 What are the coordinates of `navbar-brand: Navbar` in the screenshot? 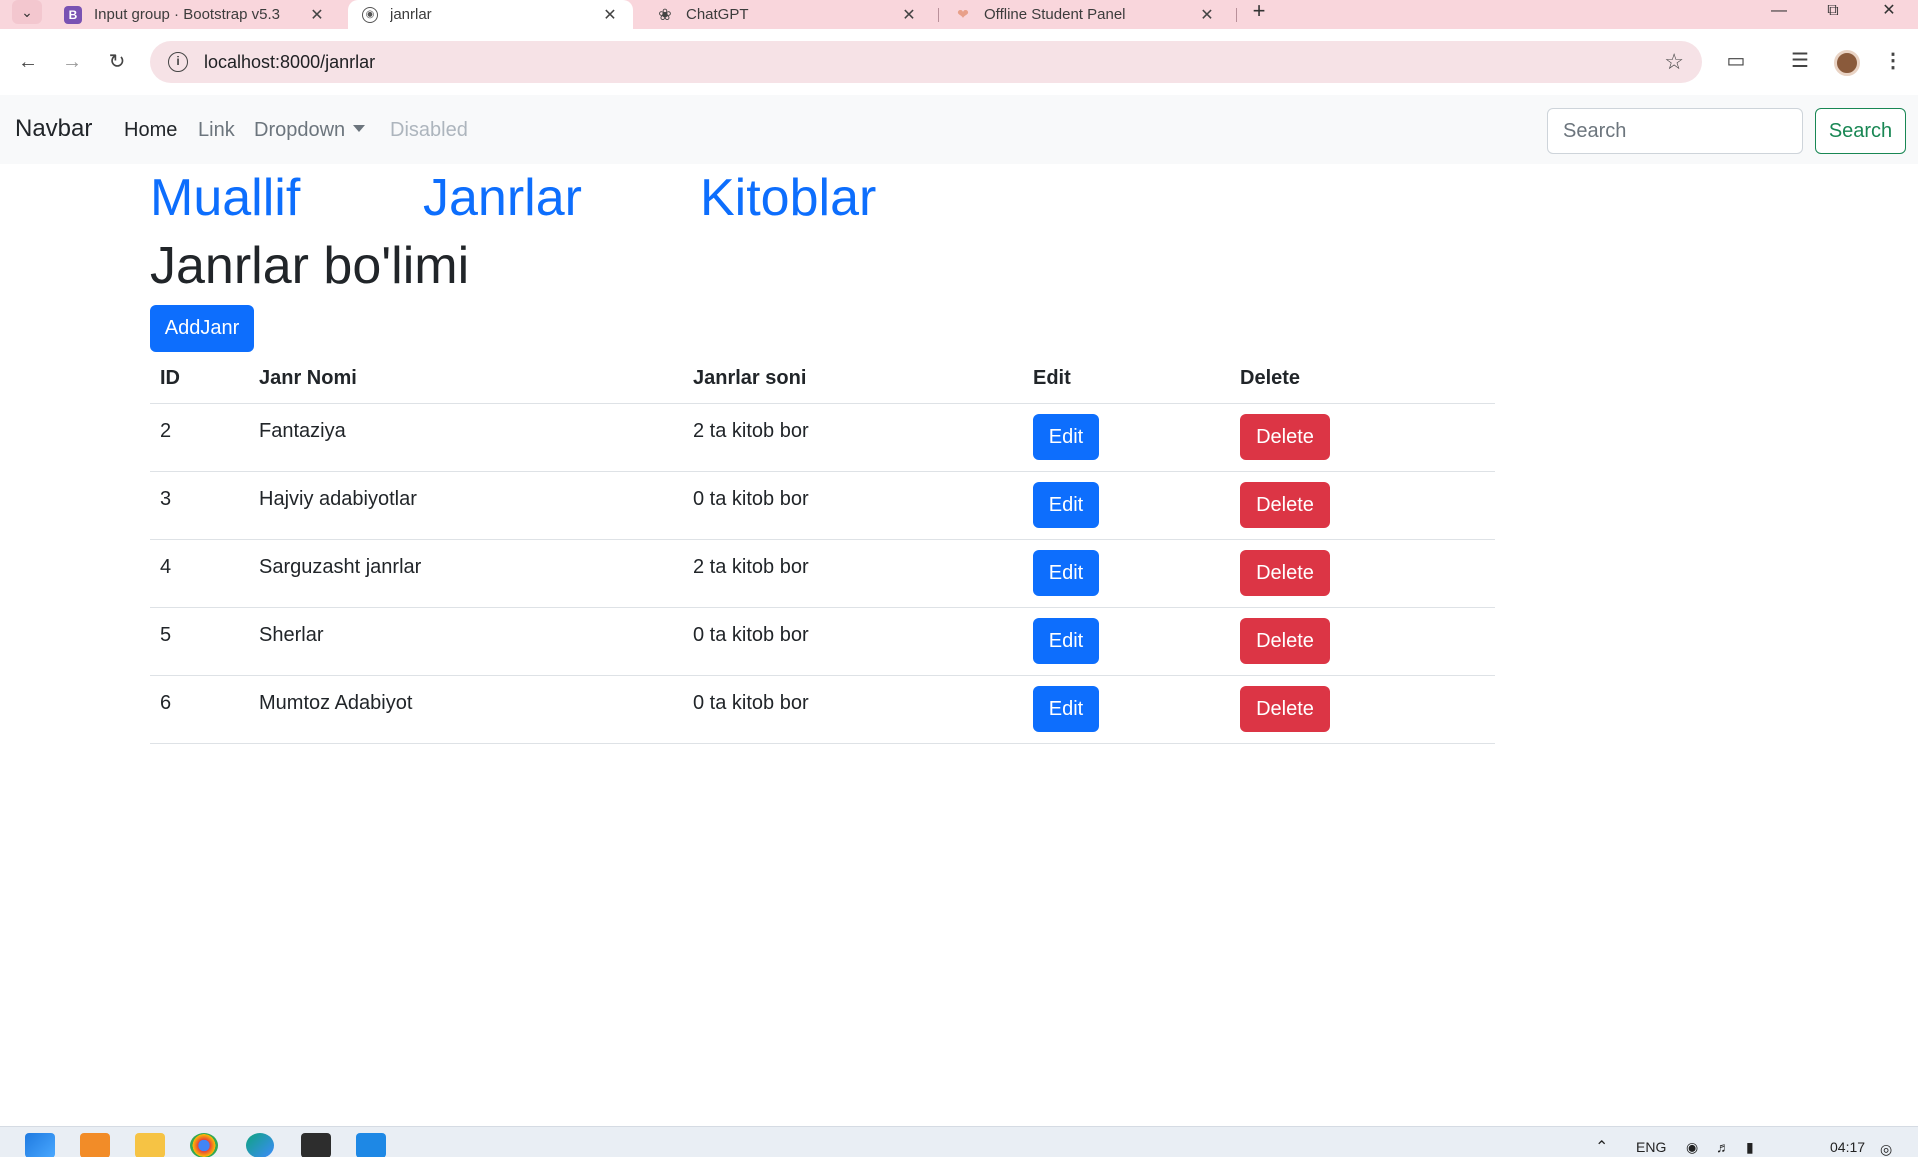 It's located at (53, 129).